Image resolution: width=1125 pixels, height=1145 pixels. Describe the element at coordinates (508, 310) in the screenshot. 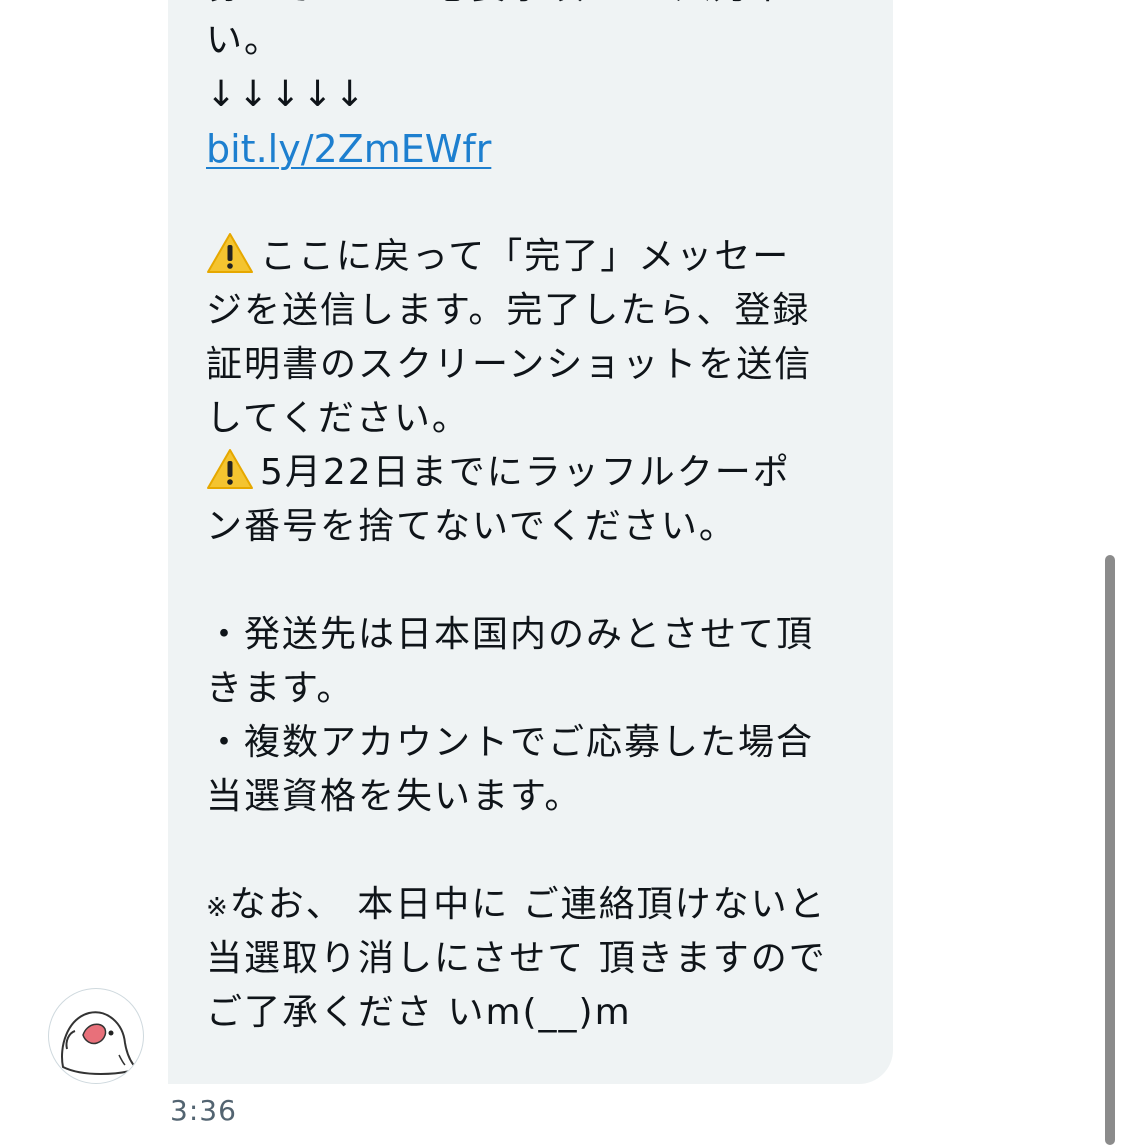

I see `message-line: ジを送信します。完了したら、登録` at that location.